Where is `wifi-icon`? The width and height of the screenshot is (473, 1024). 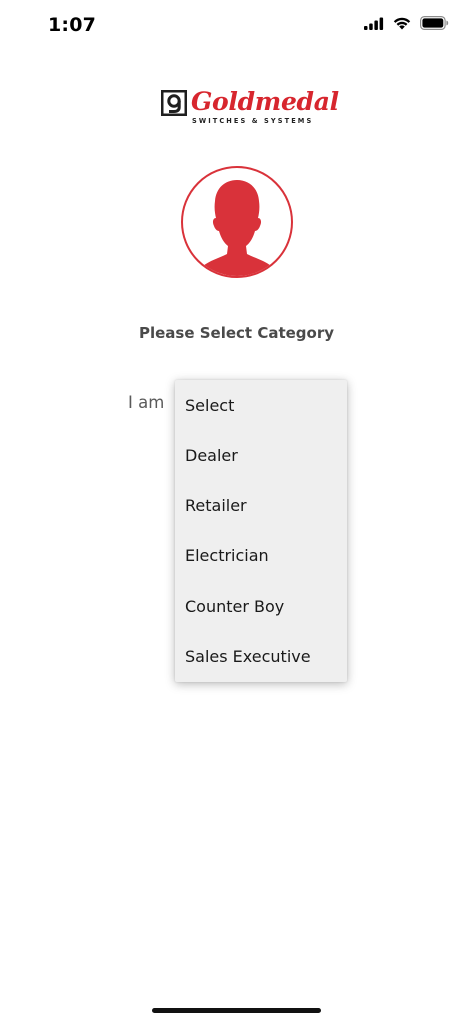
wifi-icon is located at coordinates (402, 26).